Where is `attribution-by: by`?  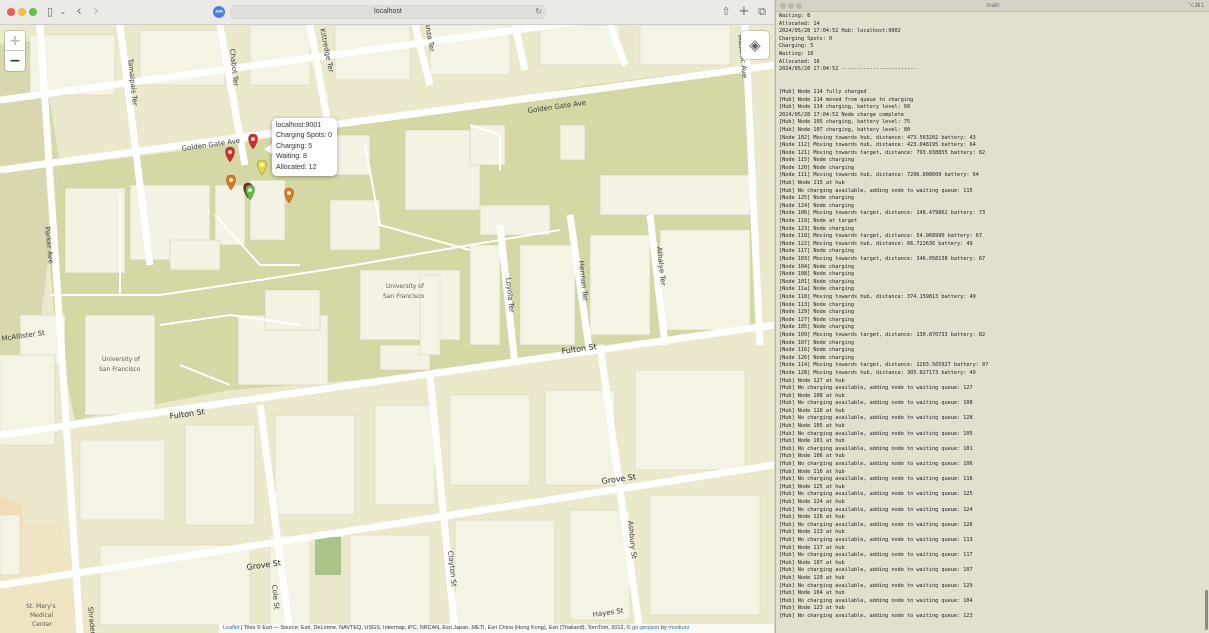
attribution-by: by is located at coordinates (664, 628).